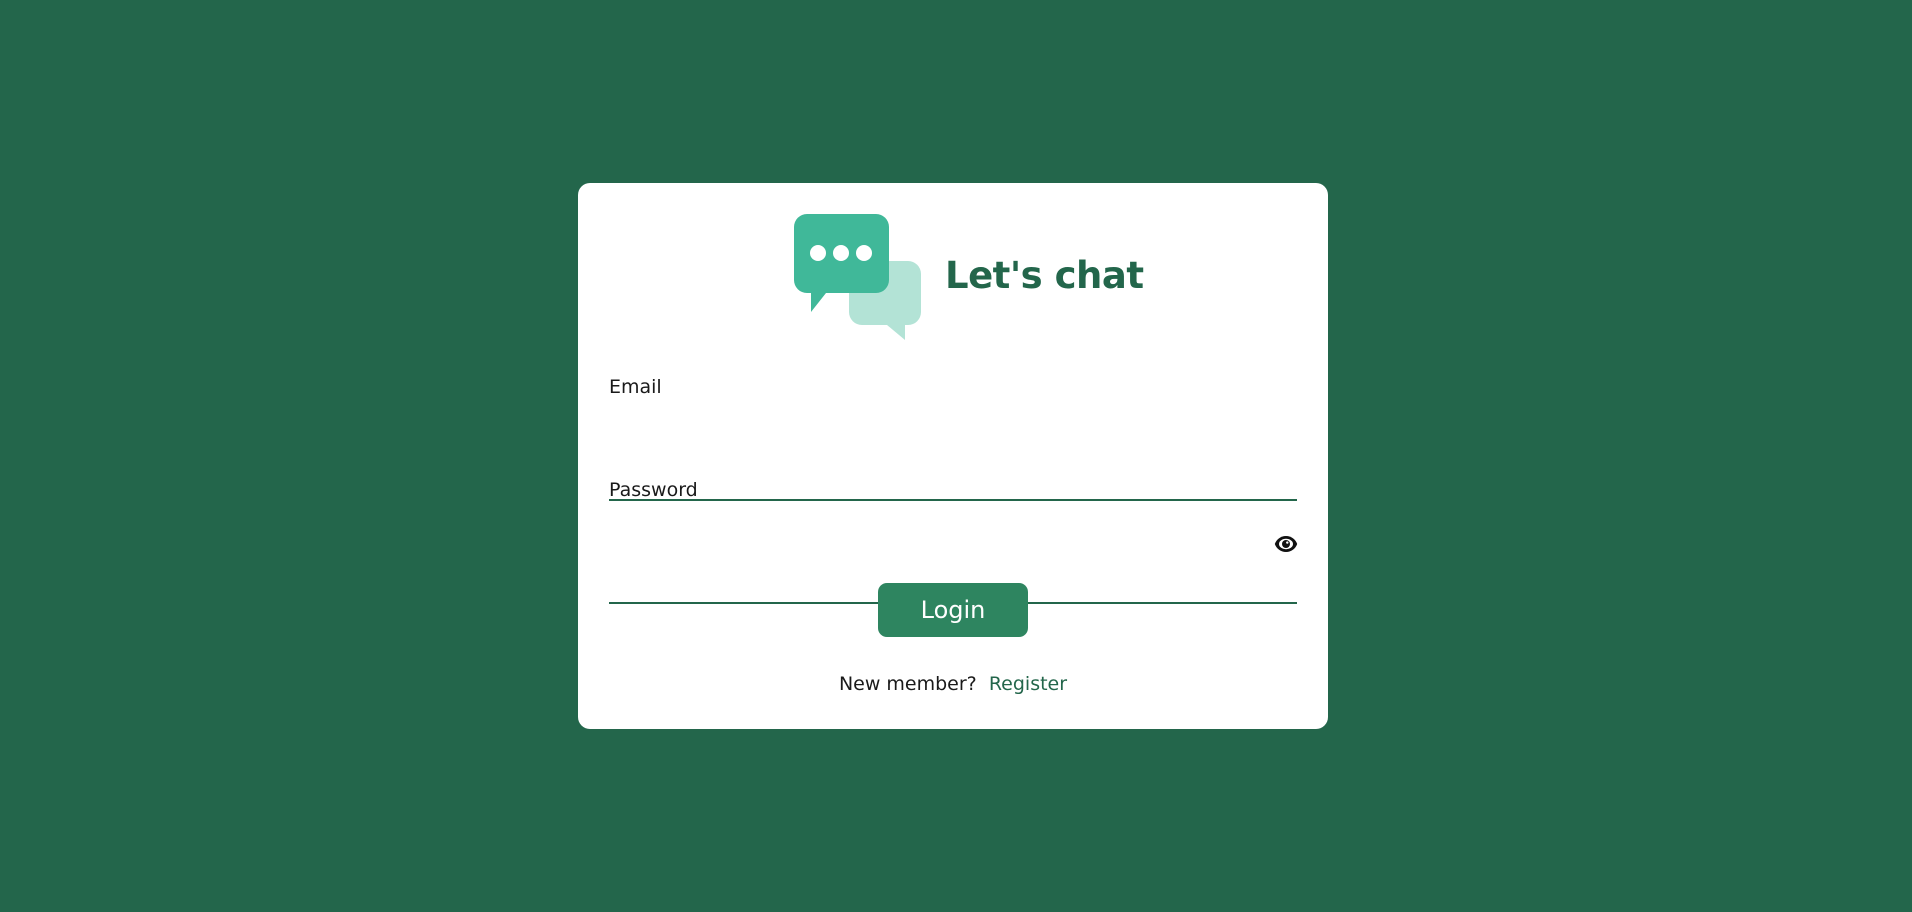 This screenshot has width=1912, height=912. Describe the element at coordinates (907, 684) in the screenshot. I see `register-prompt: New member?` at that location.